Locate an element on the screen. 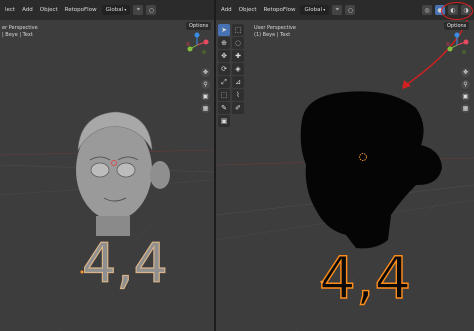 This screenshot has height=331, width=474. text-object-right: 4,4 is located at coordinates (365, 278).